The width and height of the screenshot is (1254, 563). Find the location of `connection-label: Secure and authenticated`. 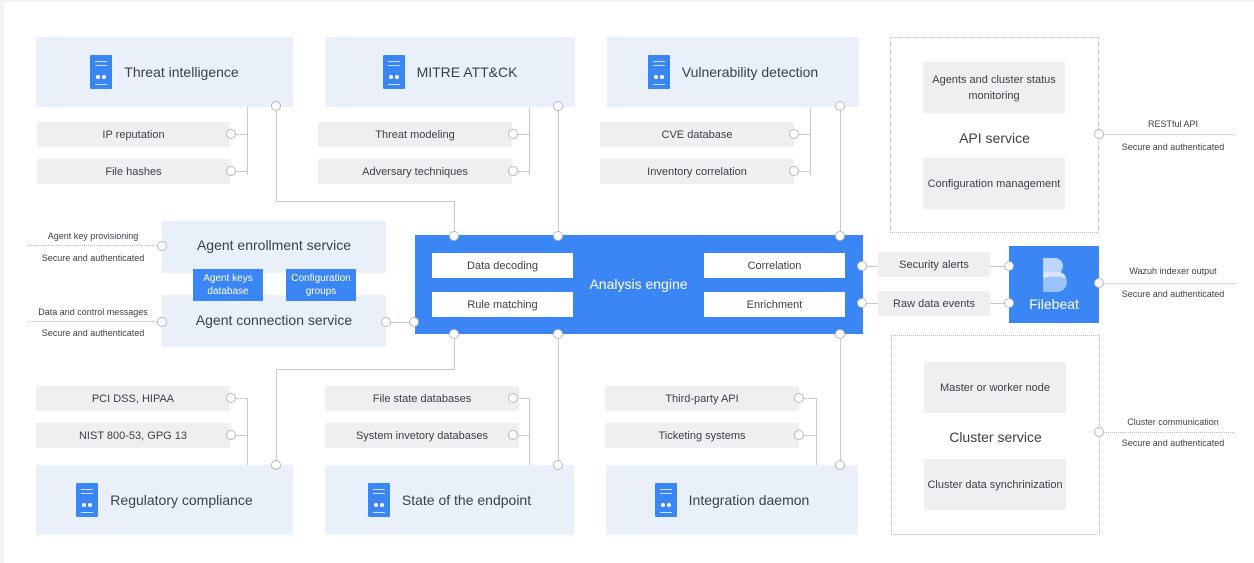

connection-label: Secure and authenticated is located at coordinates (1173, 443).